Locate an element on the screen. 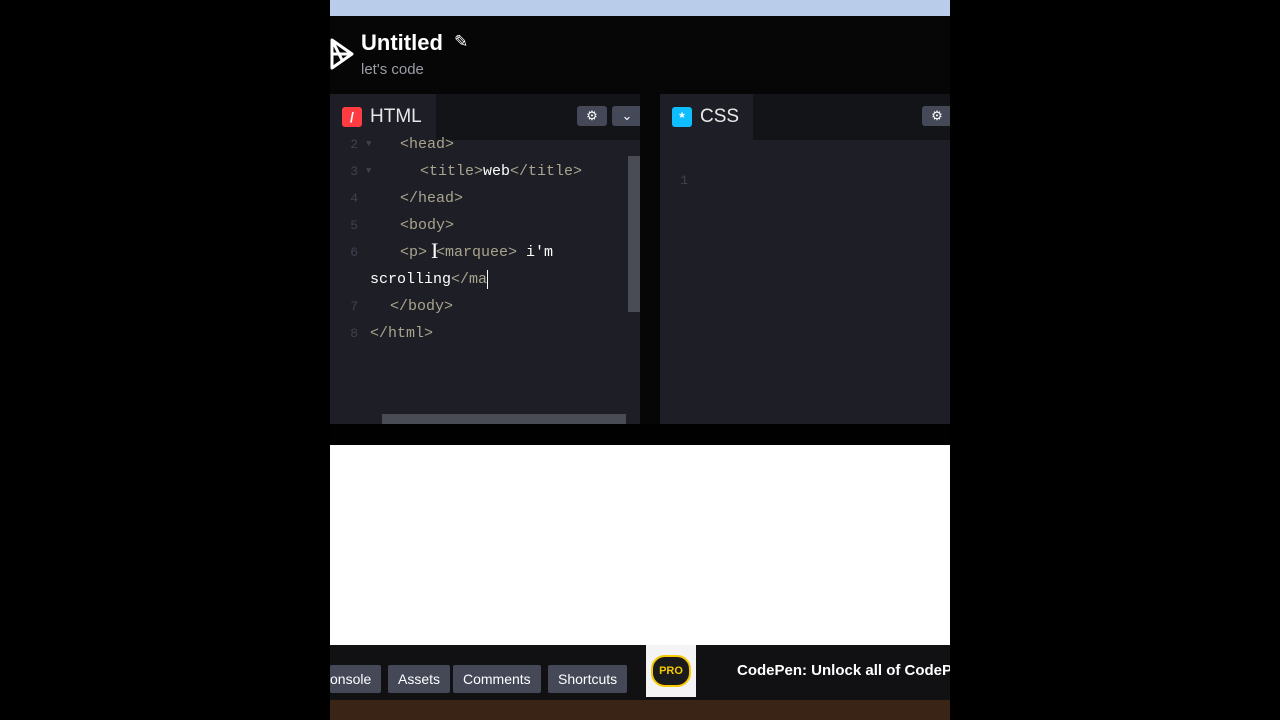 This screenshot has height=720, width=1280. codepen-logo-icon is located at coordinates (342, 54).